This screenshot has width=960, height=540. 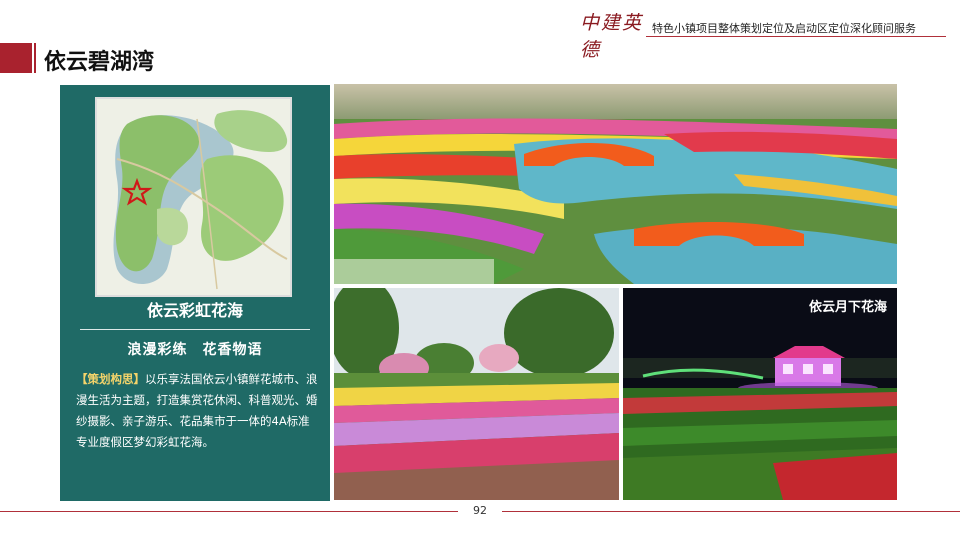 What do you see at coordinates (784, 28) in the screenshot?
I see `header-subtitle: 特色小镇项目整体策划定位及启动区定位深化顾问服务` at bounding box center [784, 28].